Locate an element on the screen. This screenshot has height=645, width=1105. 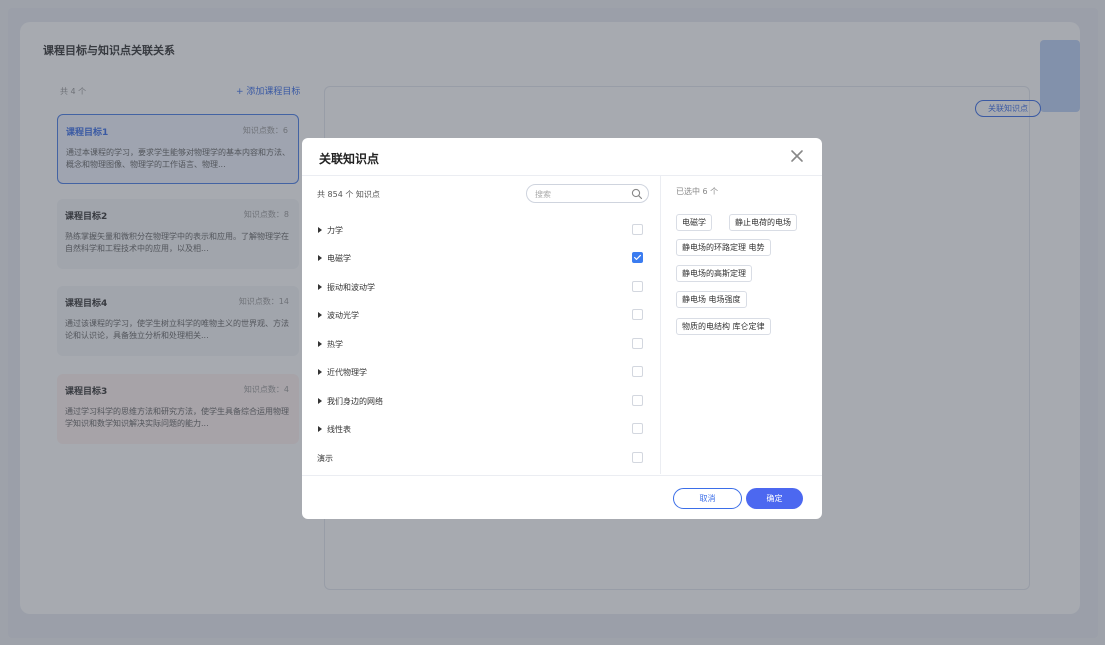
search-icon is located at coordinates (637, 194).